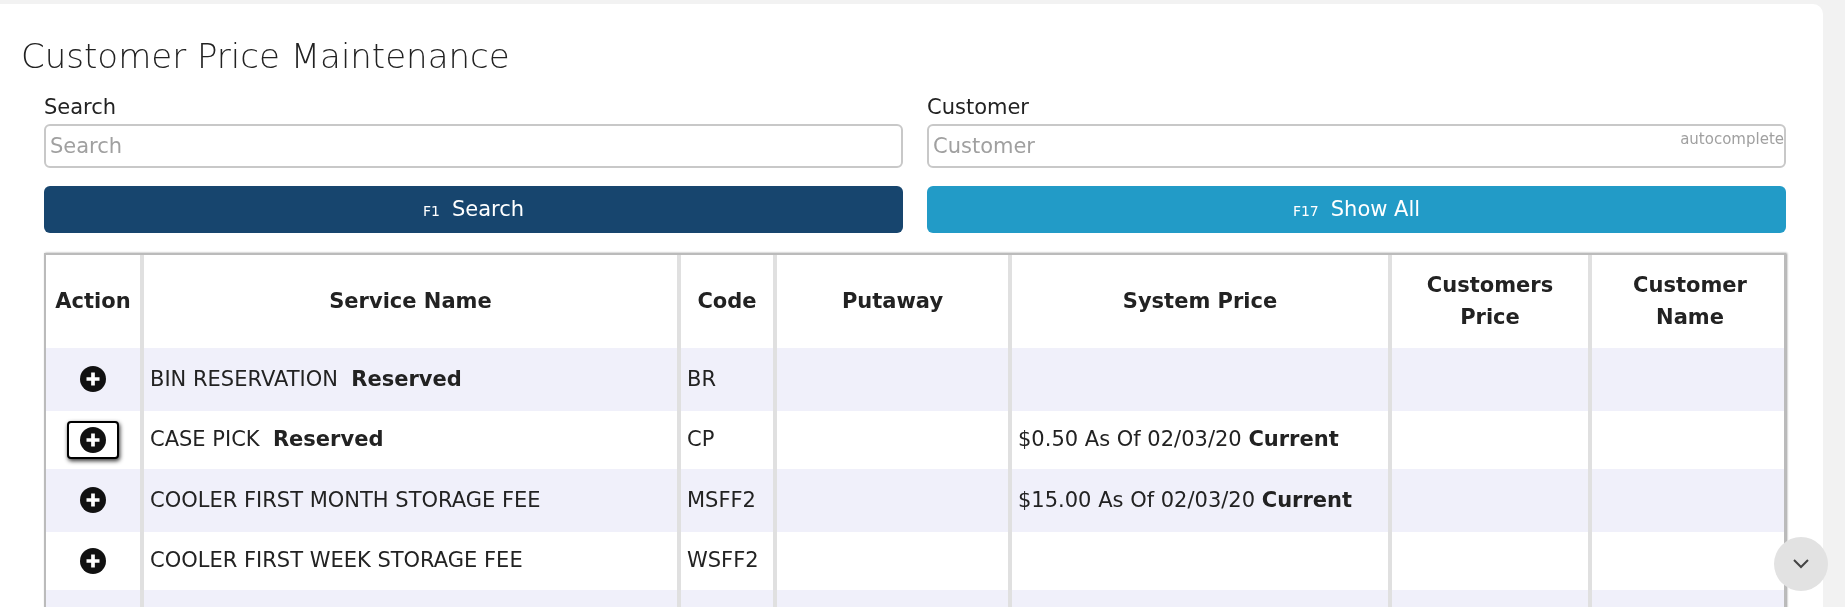  I want to click on column-header: Service Name, so click(410, 301).